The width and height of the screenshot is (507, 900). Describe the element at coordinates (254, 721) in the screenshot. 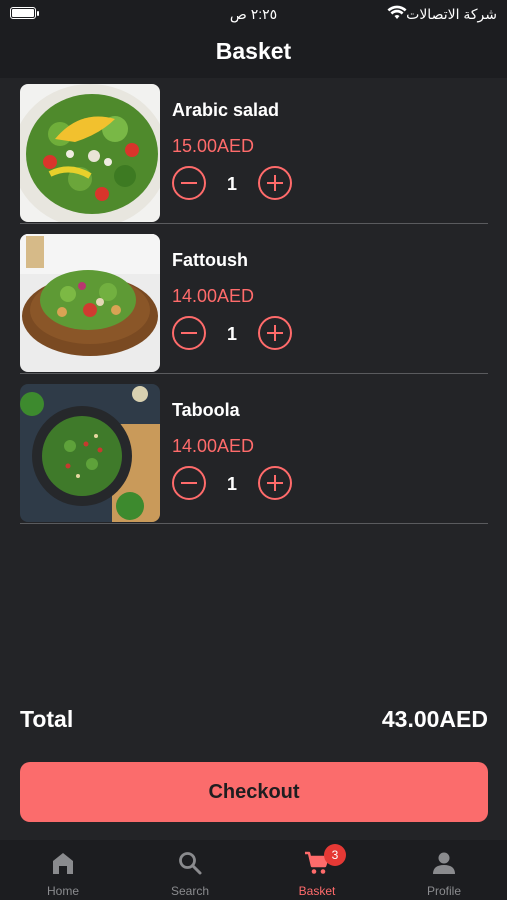

I see `total-row: Total 43.00AED` at that location.